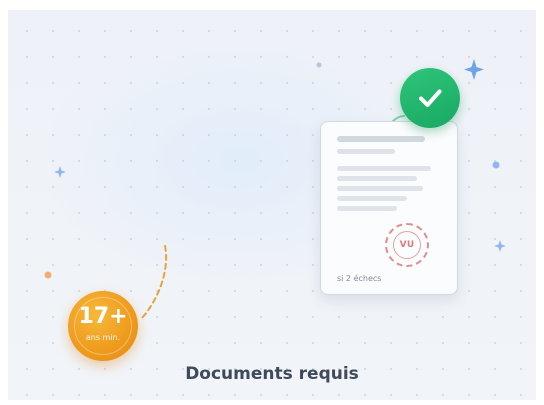 This screenshot has width=544, height=405. Describe the element at coordinates (103, 337) in the screenshot. I see `age-caption: ans min.` at that location.